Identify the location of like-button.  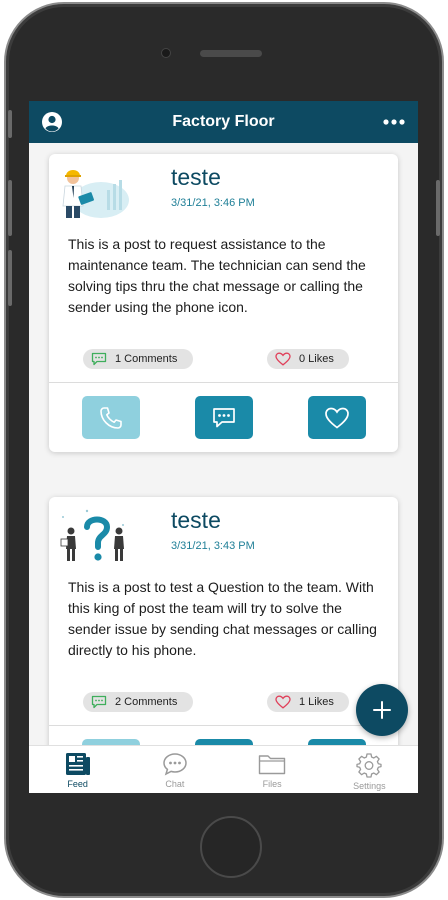
(337, 417).